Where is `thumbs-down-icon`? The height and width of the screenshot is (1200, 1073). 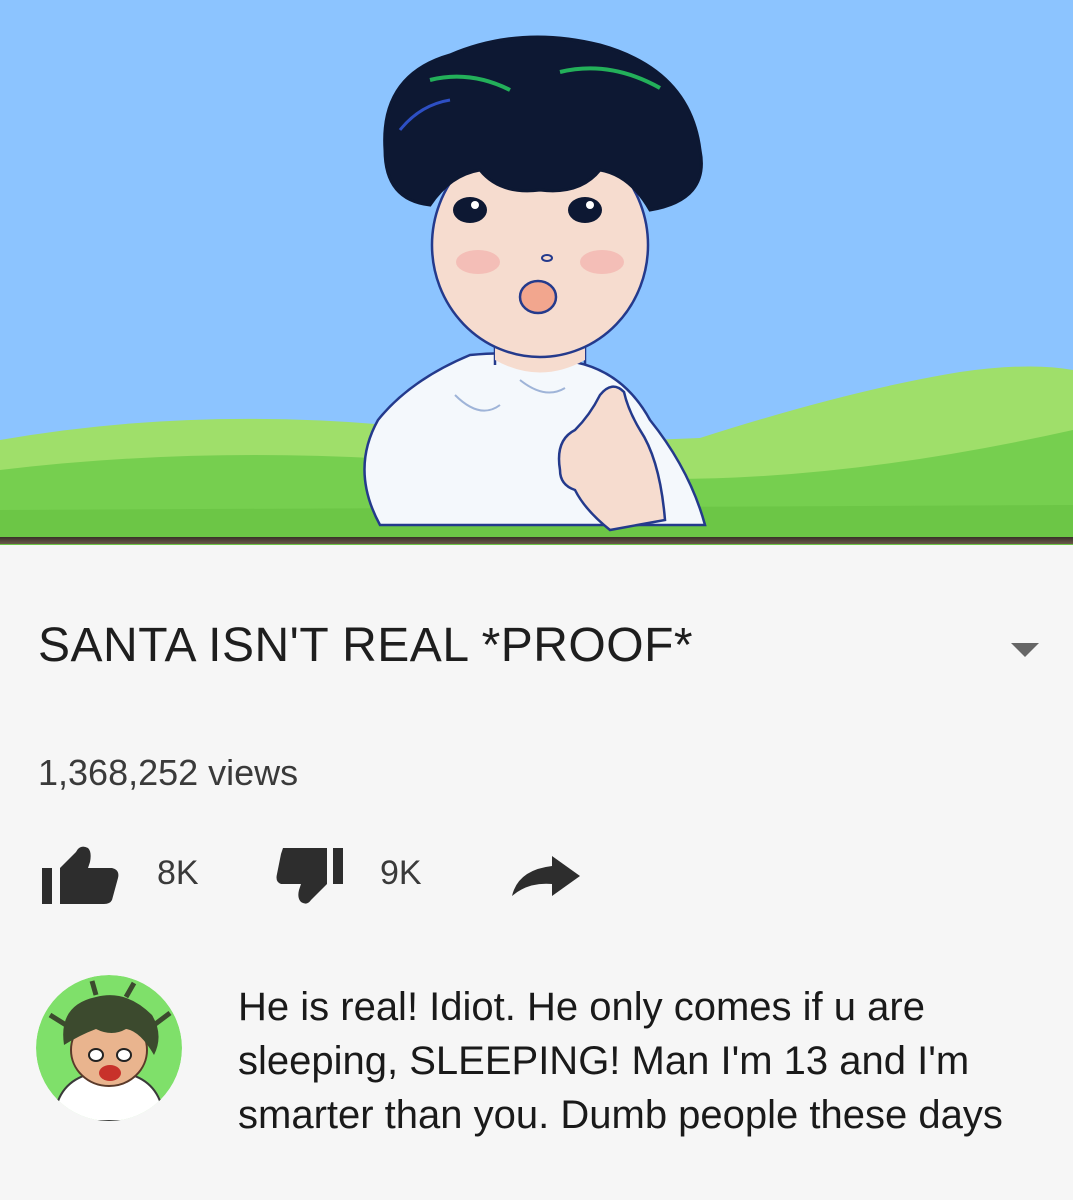 thumbs-down-icon is located at coordinates (317, 879).